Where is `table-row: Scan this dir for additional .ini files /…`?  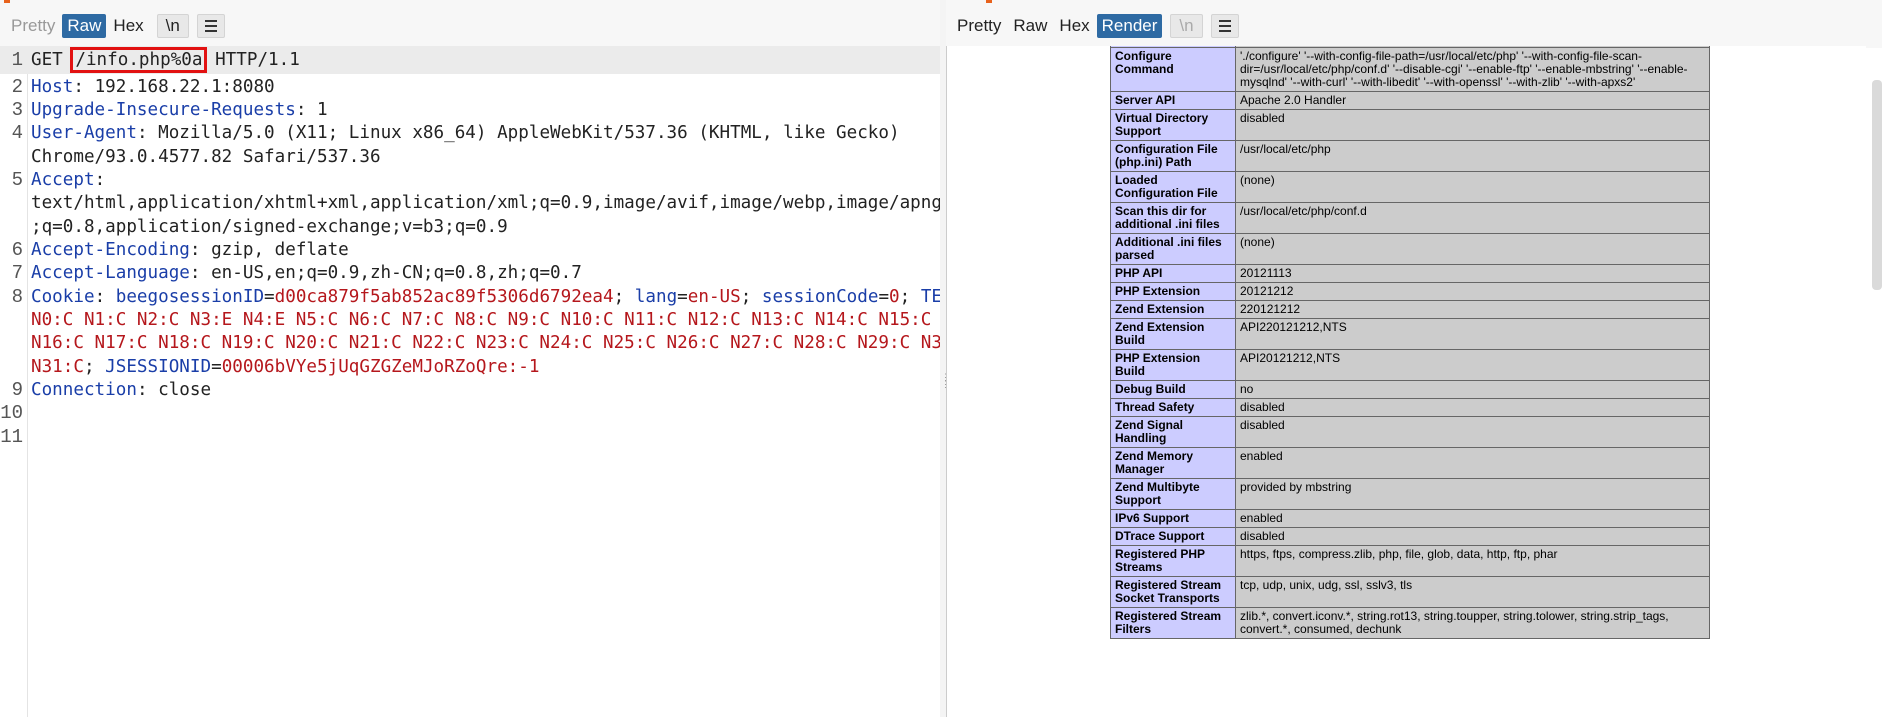
table-row: Scan this dir for additional .ini files /… is located at coordinates (1410, 218).